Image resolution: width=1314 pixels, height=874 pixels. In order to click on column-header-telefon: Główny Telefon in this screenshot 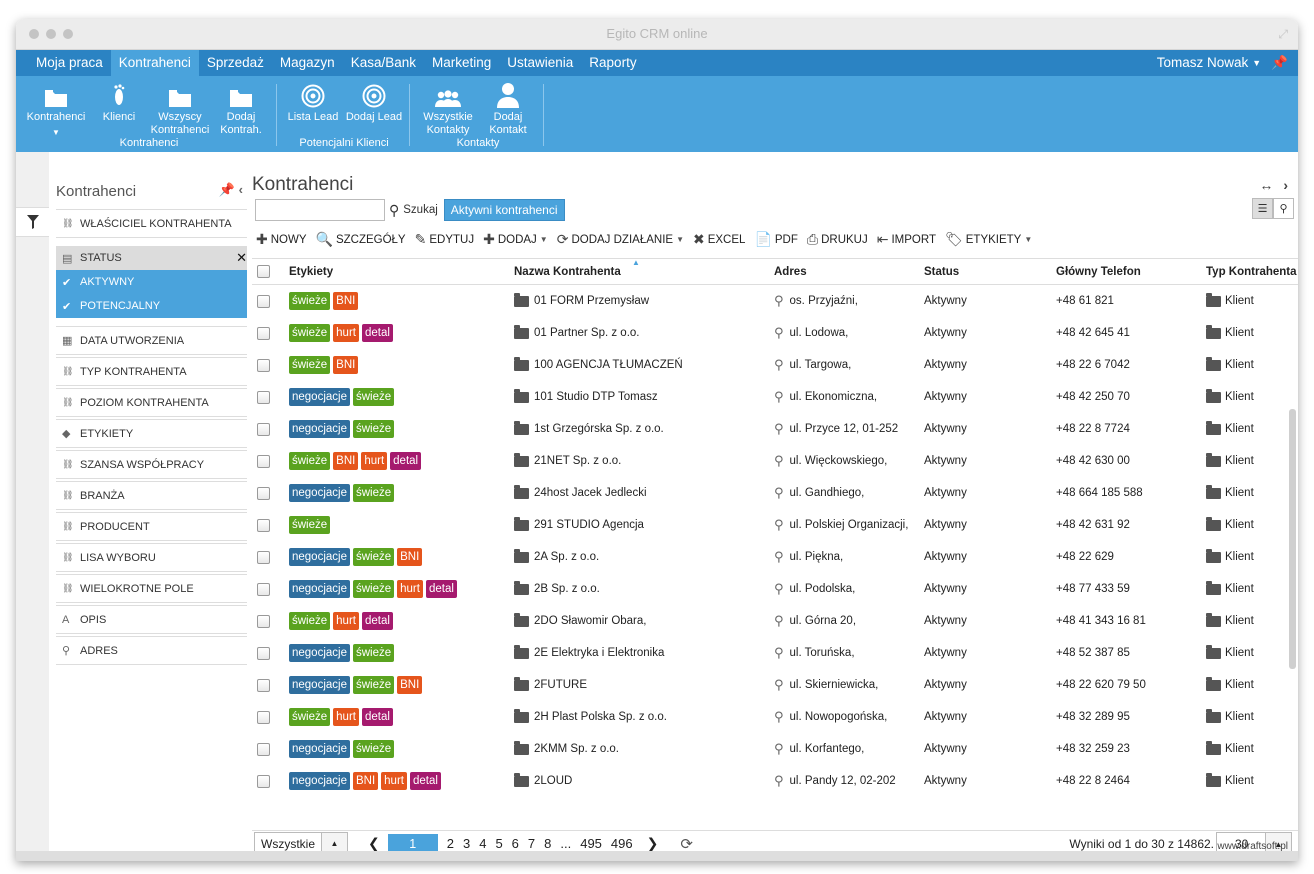, I will do `click(1131, 272)`.